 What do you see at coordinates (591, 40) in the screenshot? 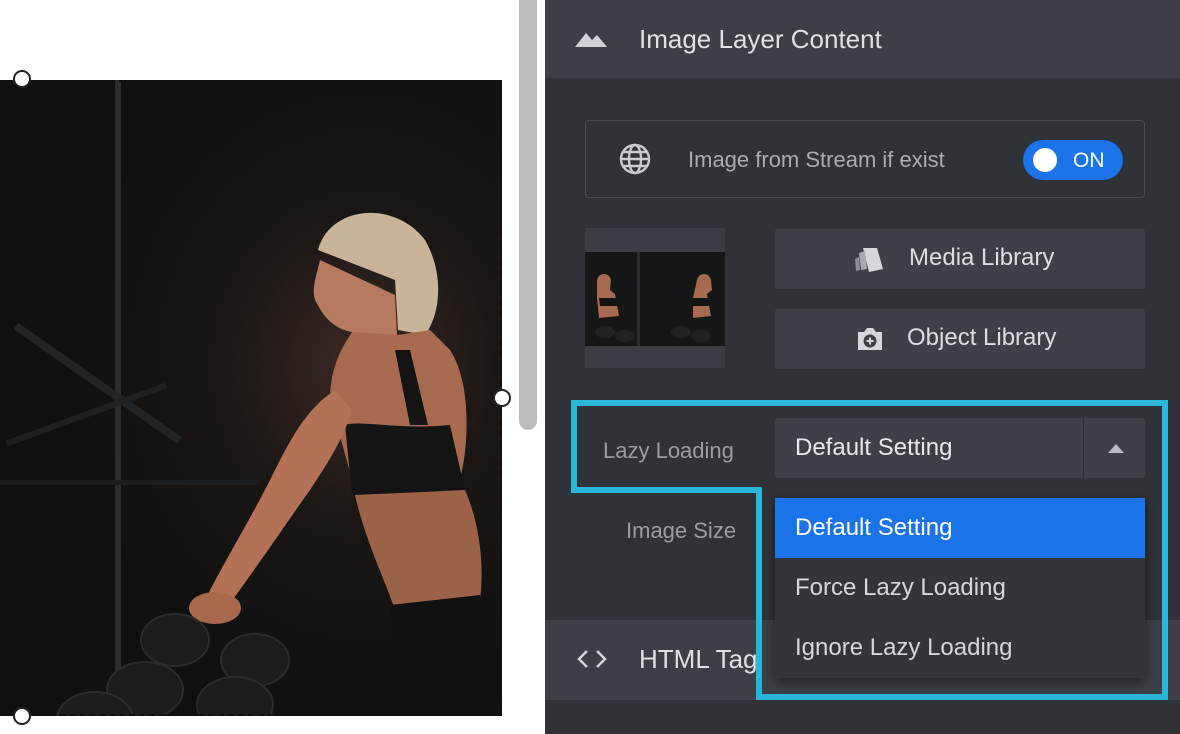
I see `mountain-icon` at bounding box center [591, 40].